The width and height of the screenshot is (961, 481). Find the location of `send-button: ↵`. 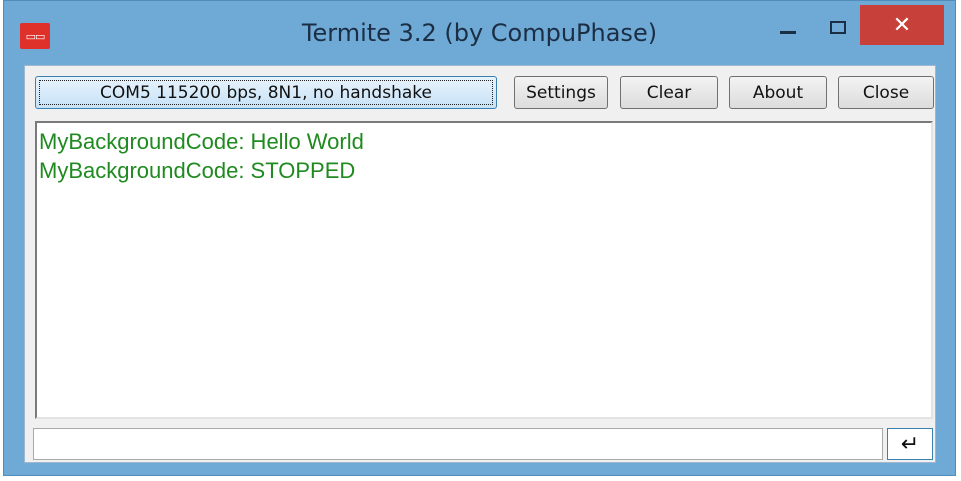

send-button: ↵ is located at coordinates (910, 444).